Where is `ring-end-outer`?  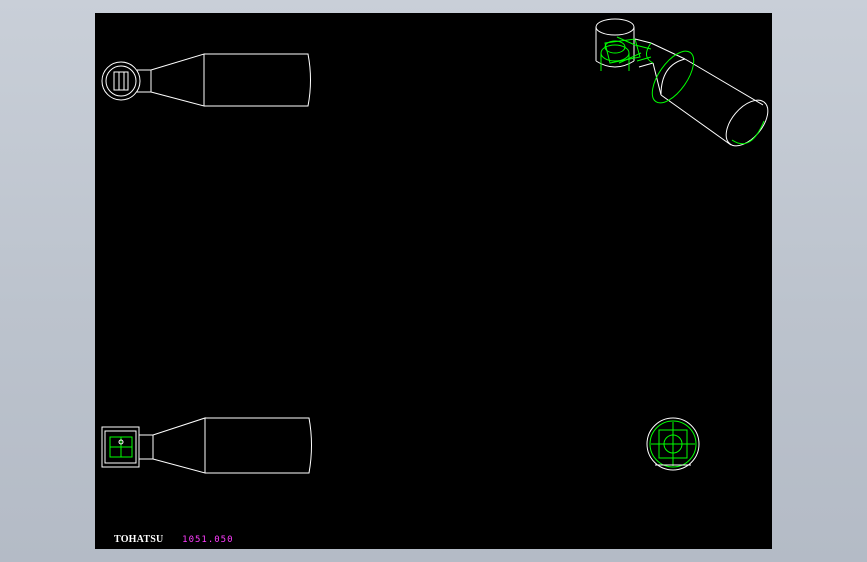
ring-end-outer is located at coordinates (121, 81).